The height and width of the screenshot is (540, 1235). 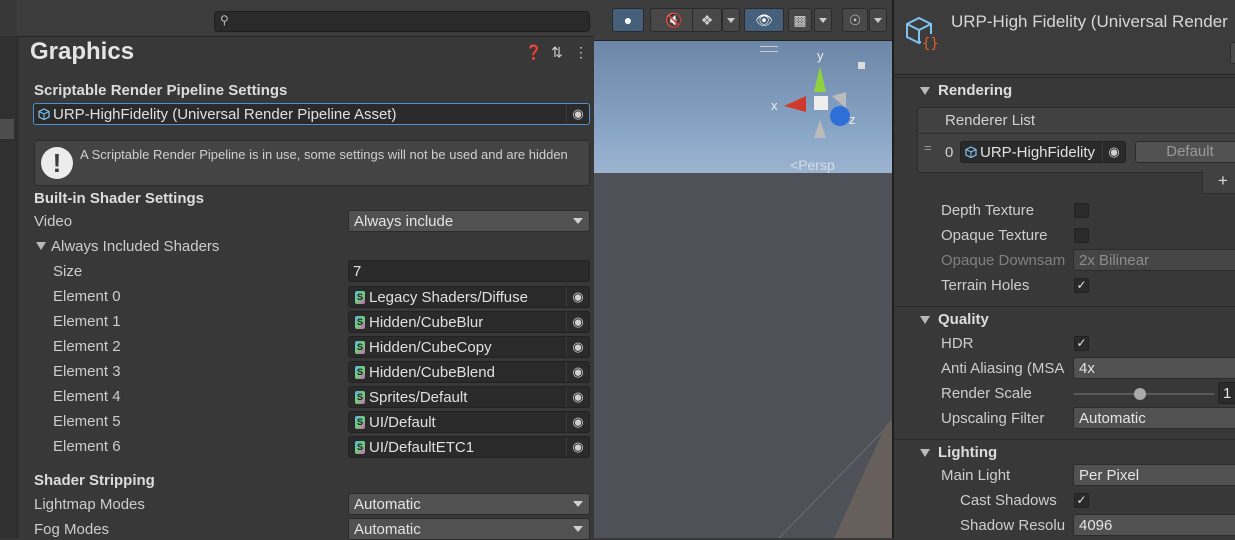 I want to click on effects-dropdown, so click(x=731, y=20).